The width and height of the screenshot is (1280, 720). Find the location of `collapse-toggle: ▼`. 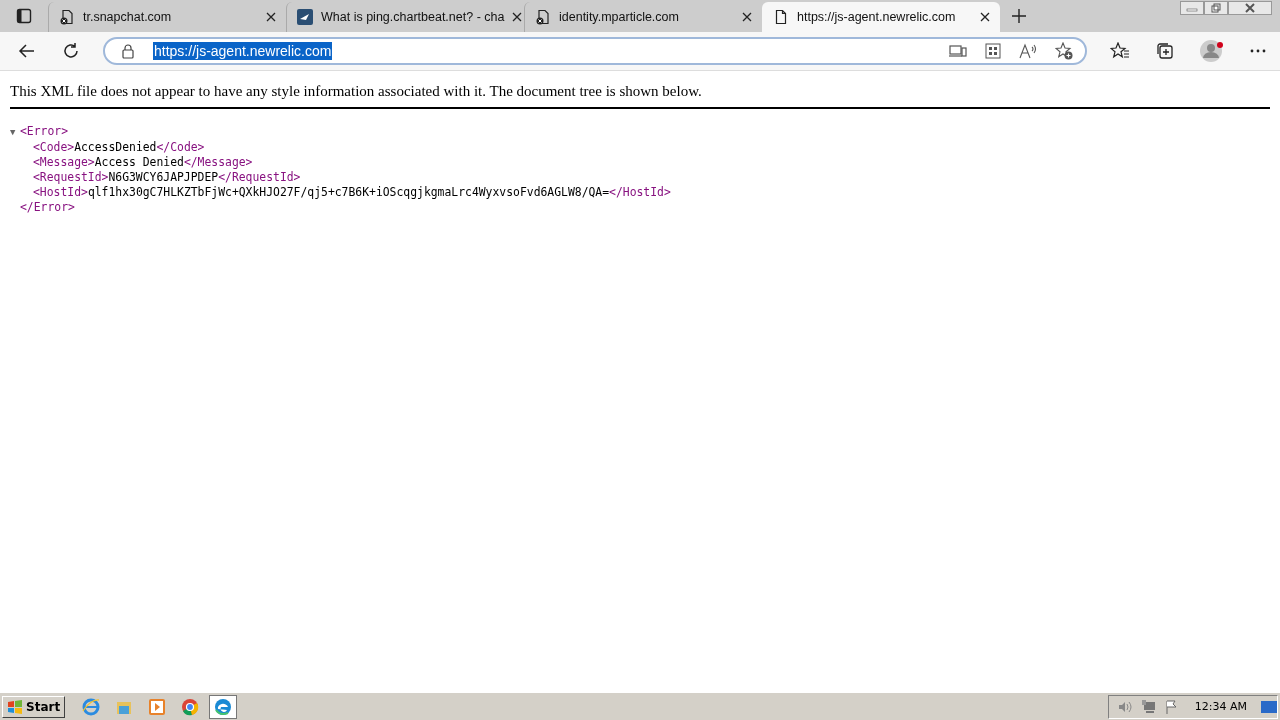

collapse-toggle: ▼ is located at coordinates (15, 132).